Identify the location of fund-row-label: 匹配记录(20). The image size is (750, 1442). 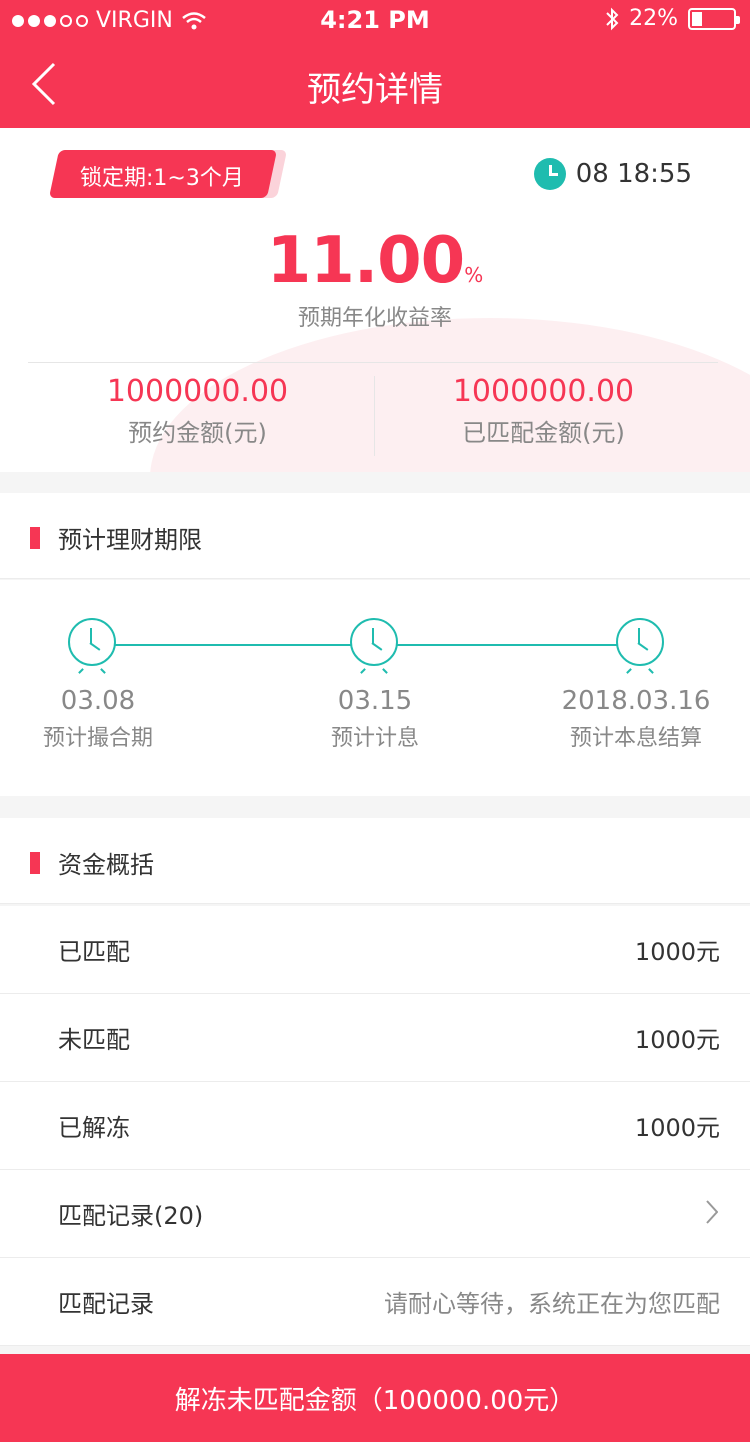
(131, 1216).